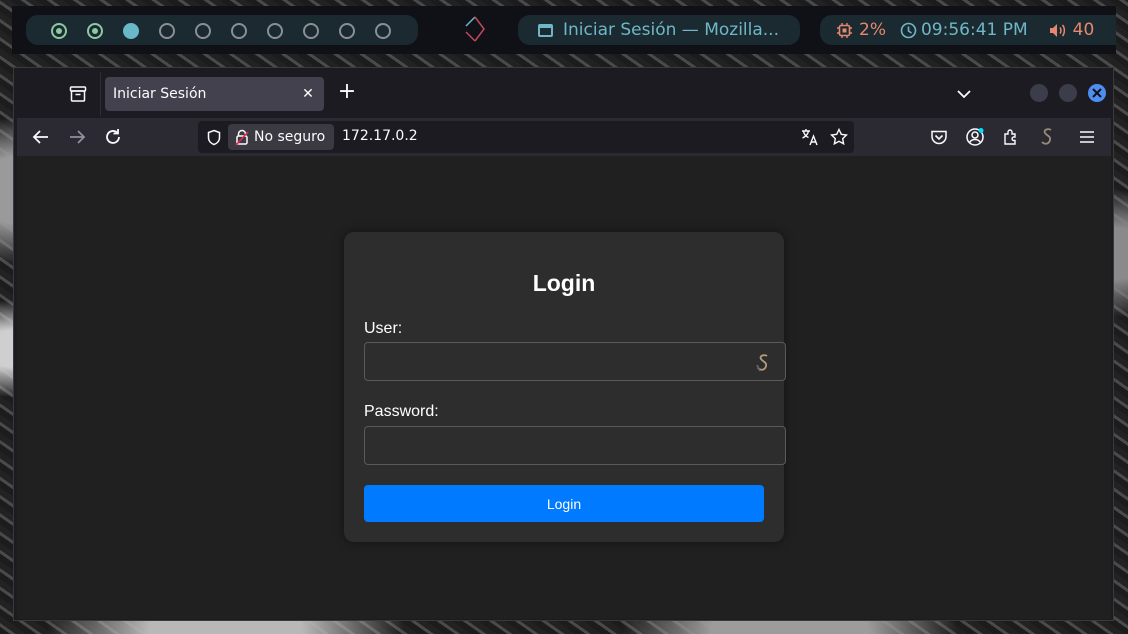  What do you see at coordinates (964, 94) in the screenshot?
I see `list-all-tabs-chevron-icon` at bounding box center [964, 94].